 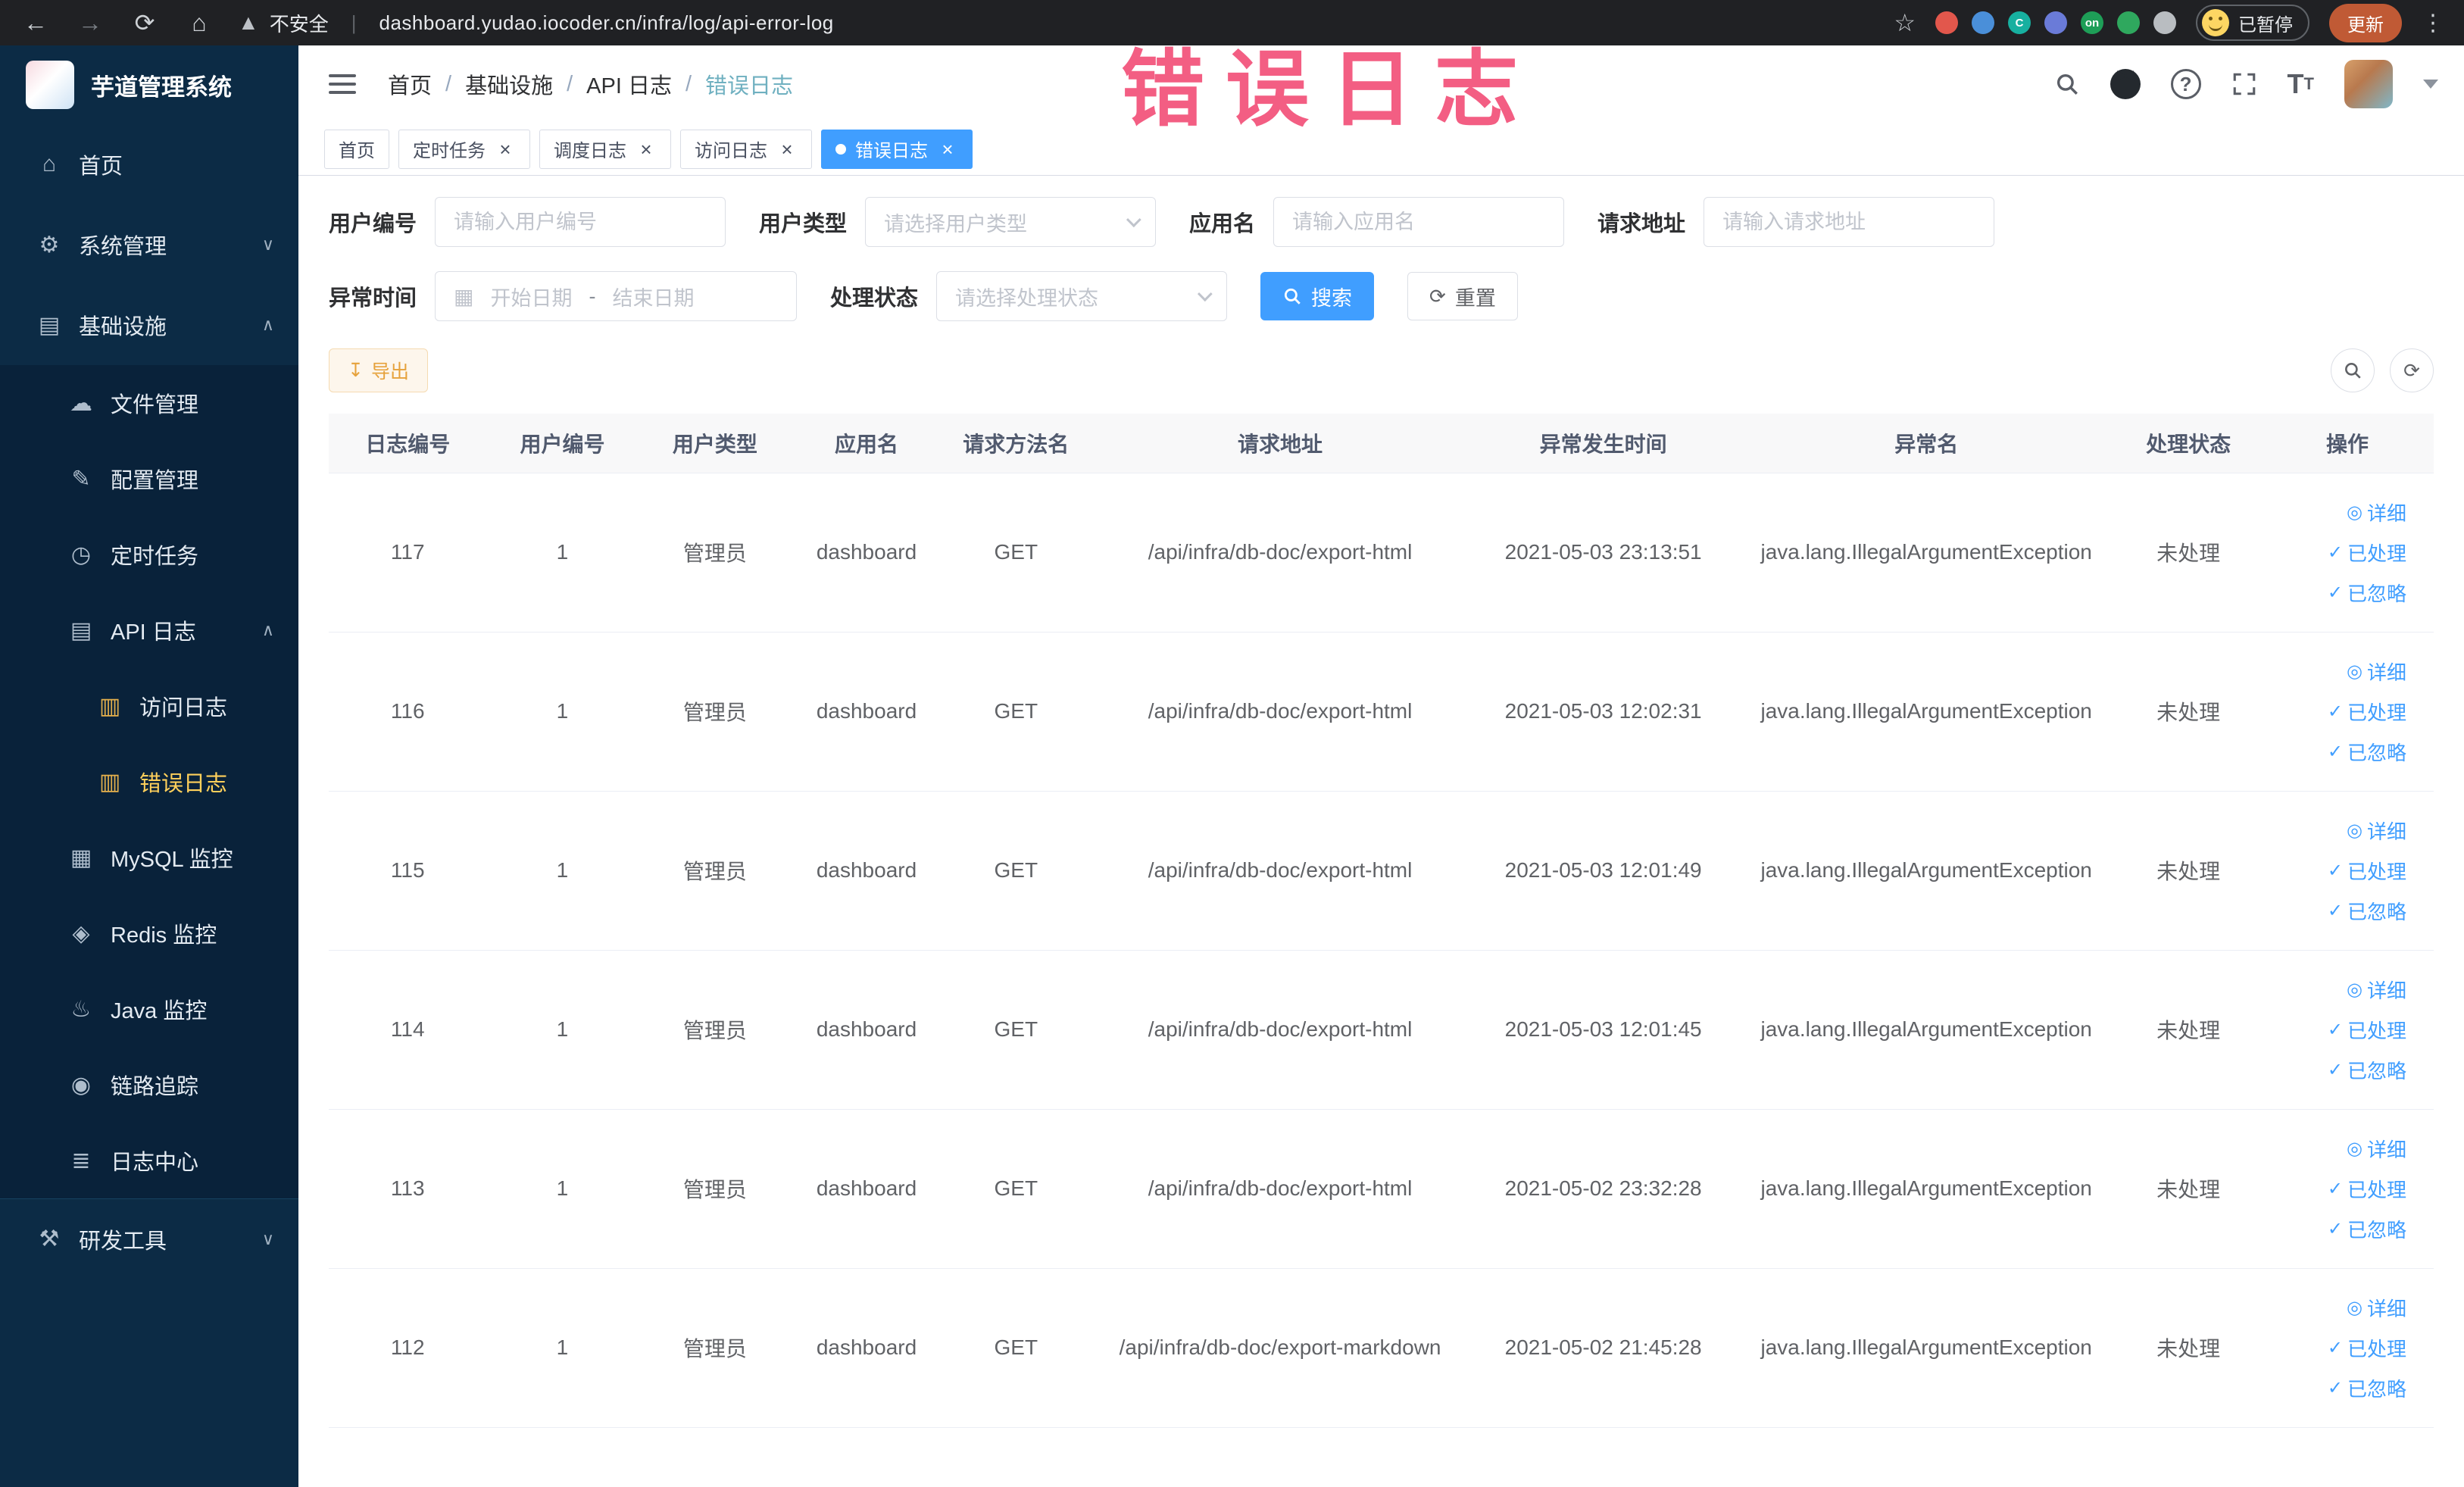 What do you see at coordinates (1011, 222) in the screenshot?
I see `user-type-select: 请选择用户类型` at bounding box center [1011, 222].